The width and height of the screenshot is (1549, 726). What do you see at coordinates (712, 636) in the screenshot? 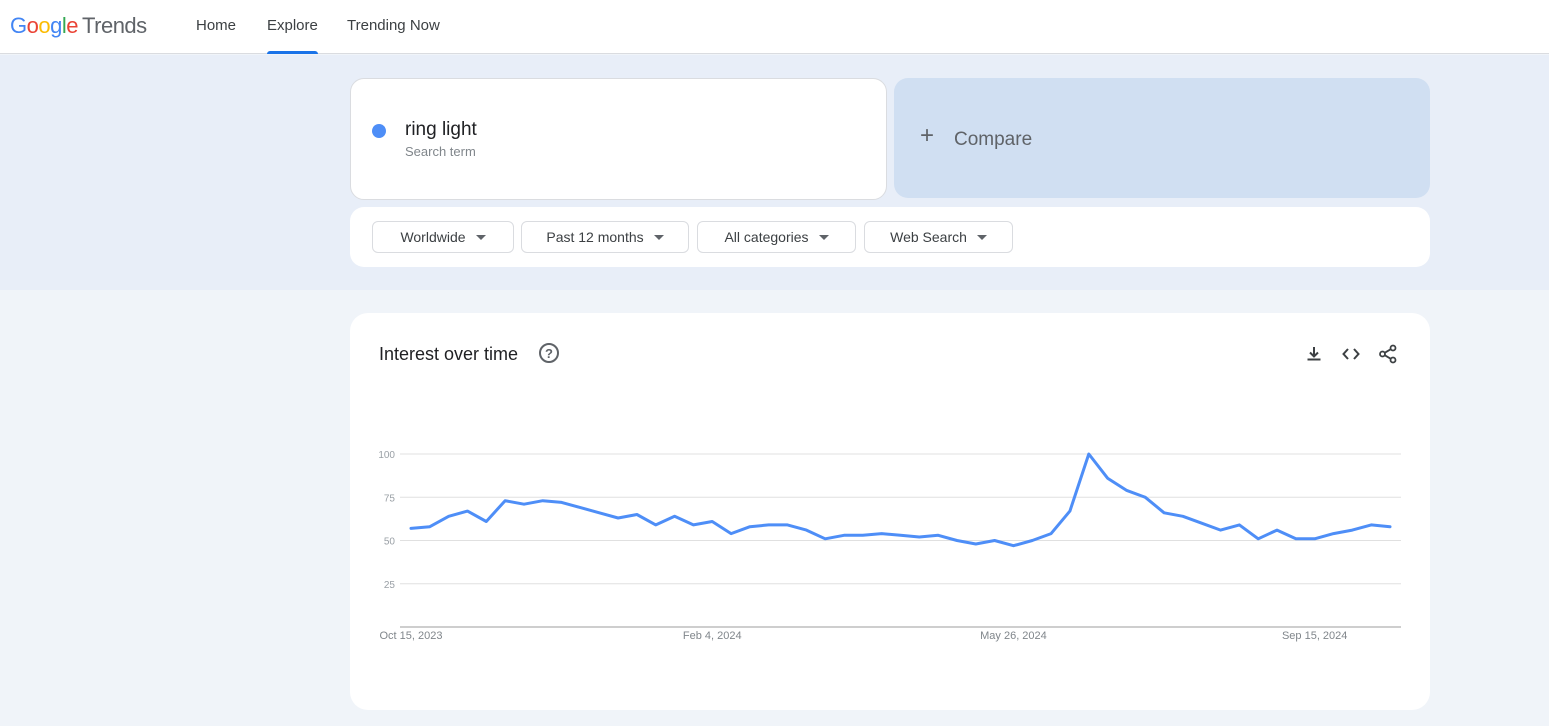
I see `x-tick-label: Feb 4, 2024` at bounding box center [712, 636].